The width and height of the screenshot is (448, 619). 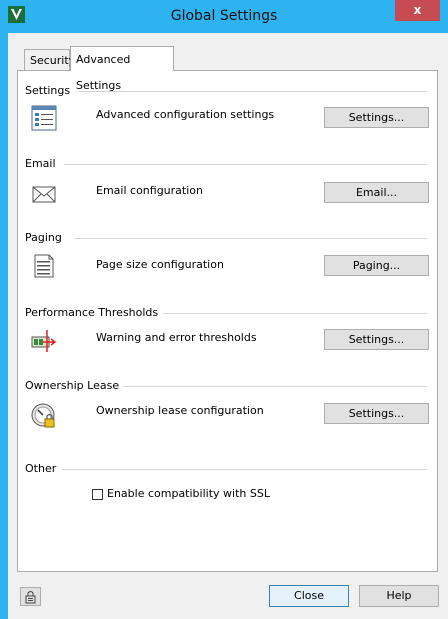 I want to click on section-header-performance: Performance Thresholds, so click(x=92, y=312).